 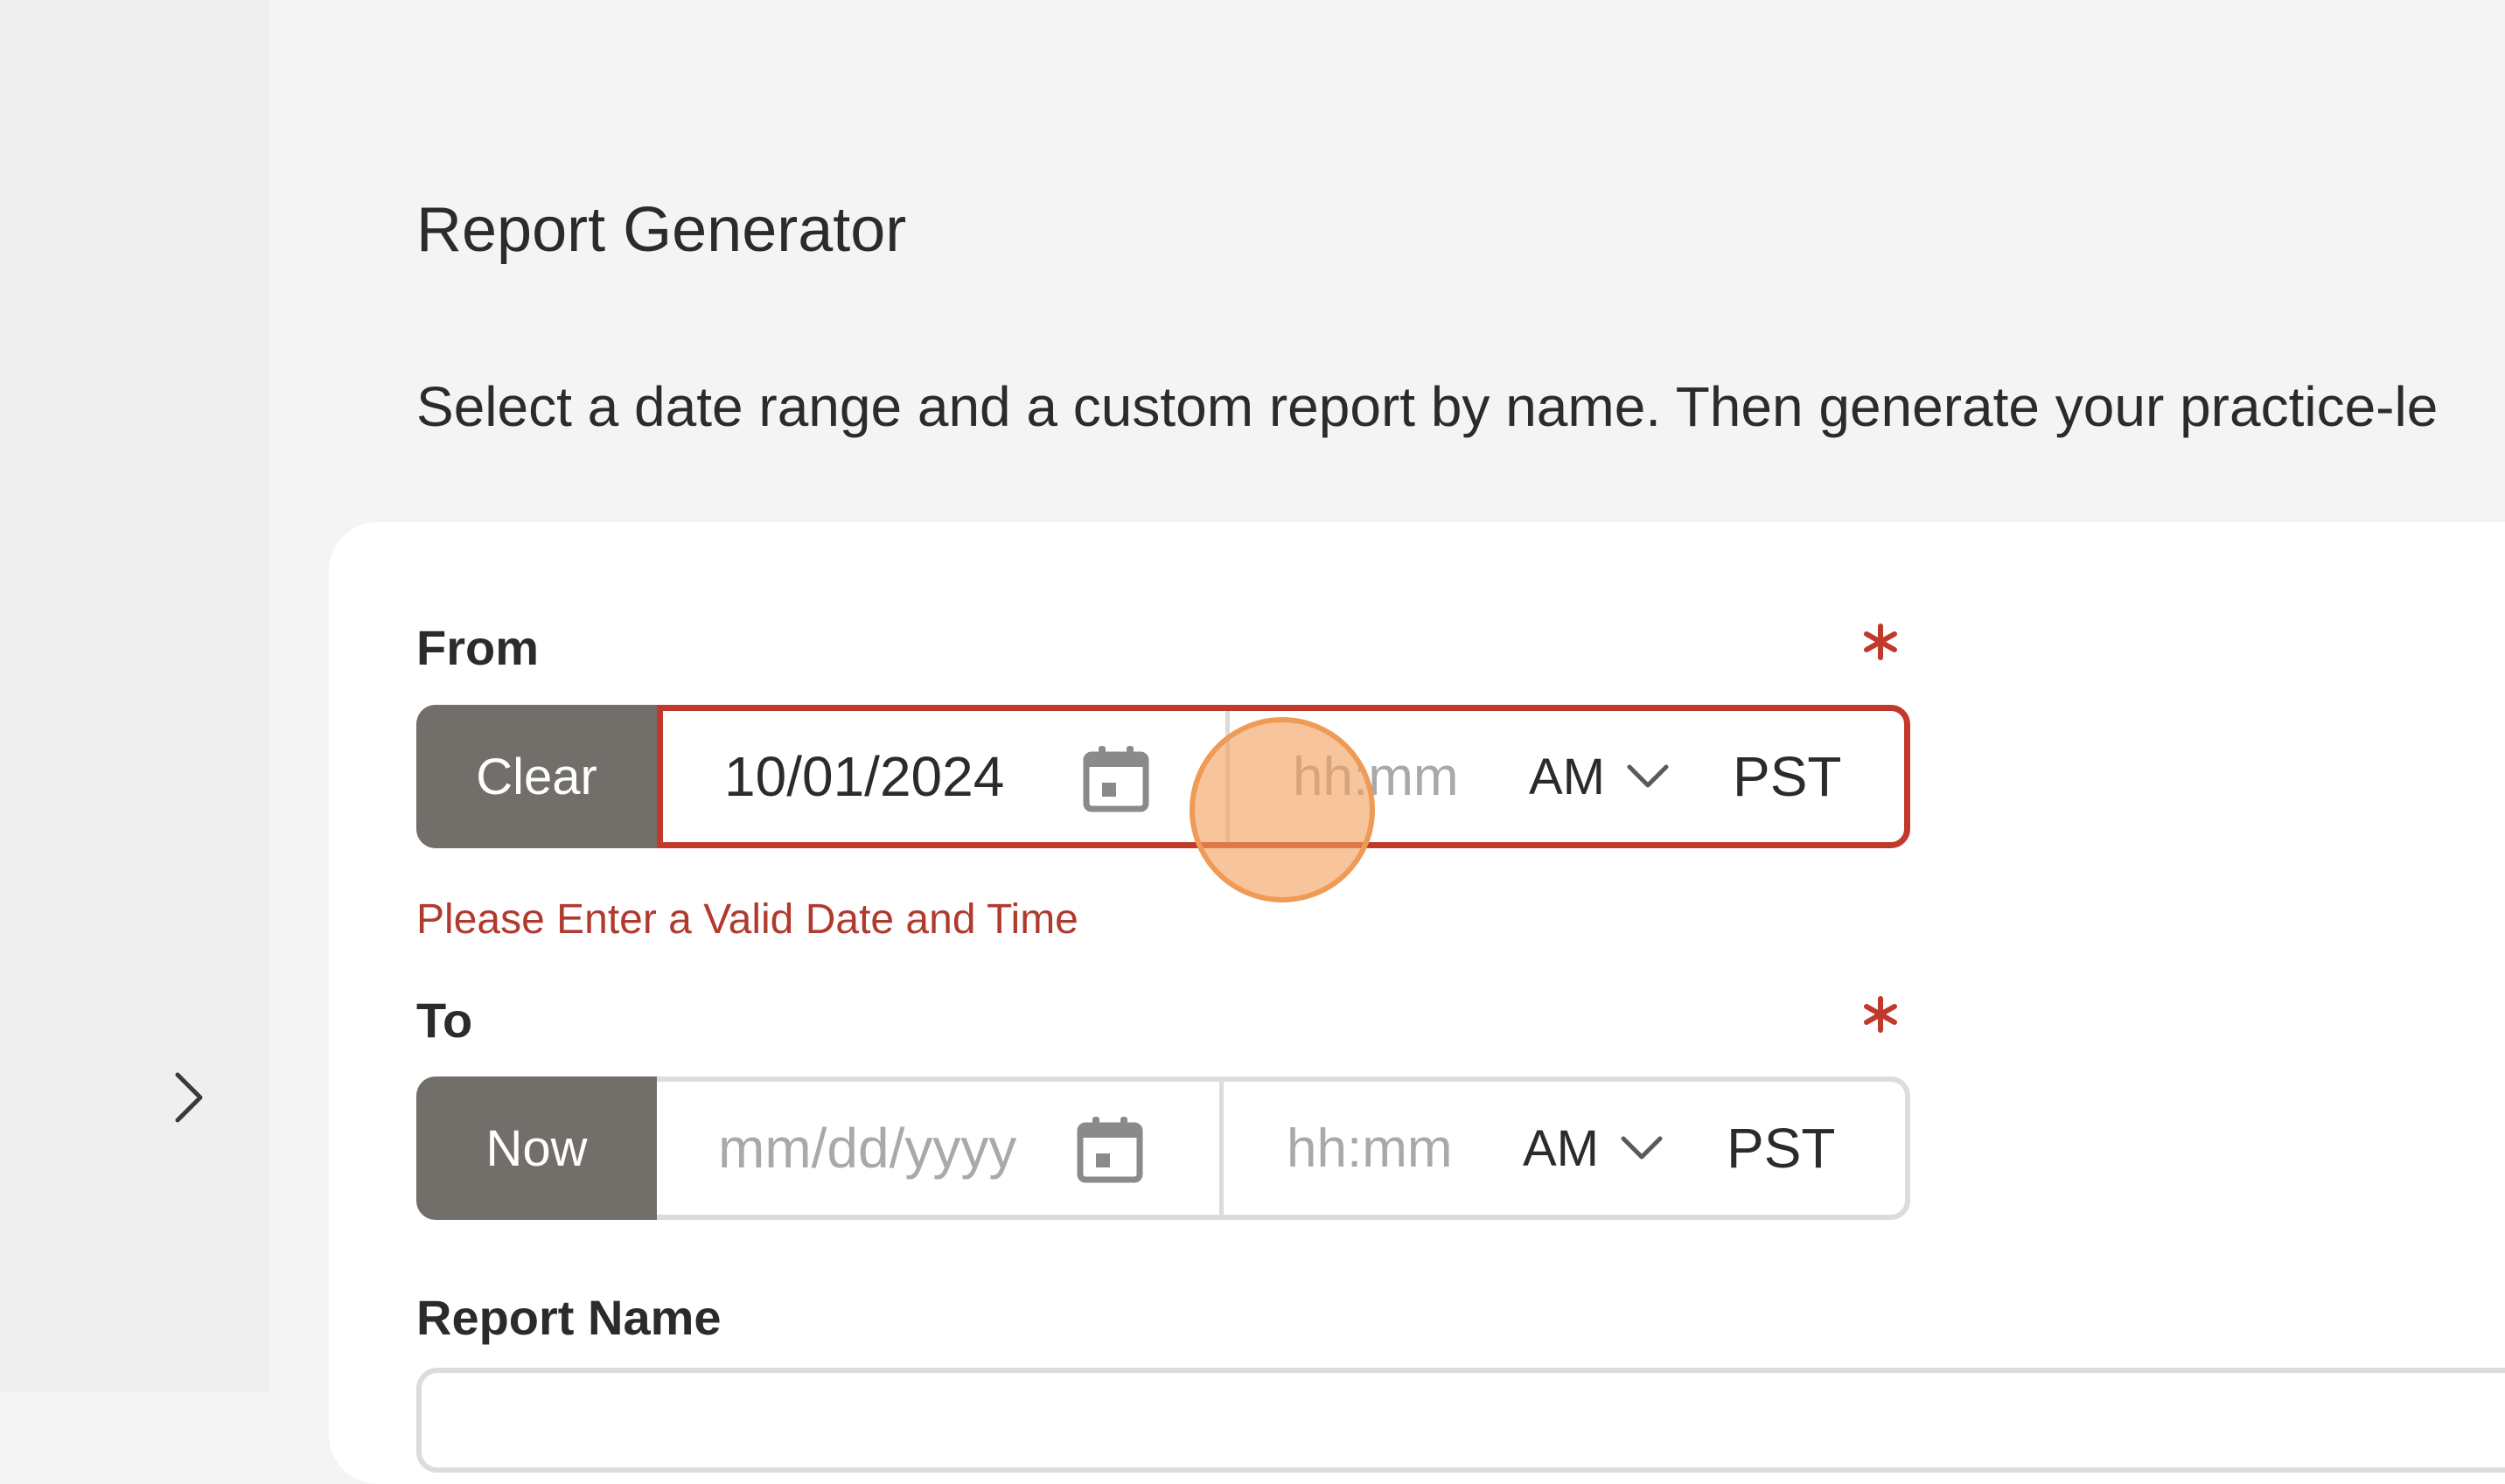 I want to click on from-date-value: 10/01/2024, so click(x=864, y=776).